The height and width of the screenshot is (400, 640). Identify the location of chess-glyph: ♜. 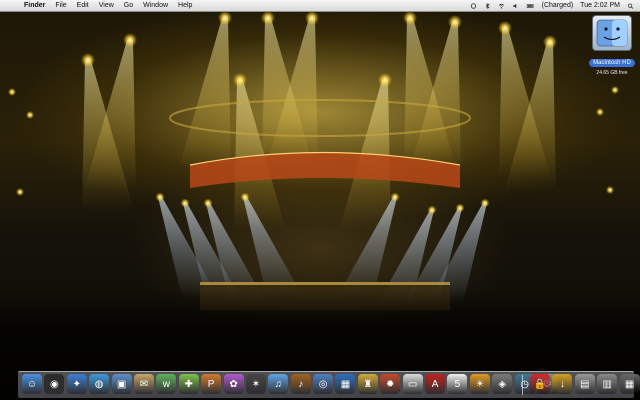
(368, 384).